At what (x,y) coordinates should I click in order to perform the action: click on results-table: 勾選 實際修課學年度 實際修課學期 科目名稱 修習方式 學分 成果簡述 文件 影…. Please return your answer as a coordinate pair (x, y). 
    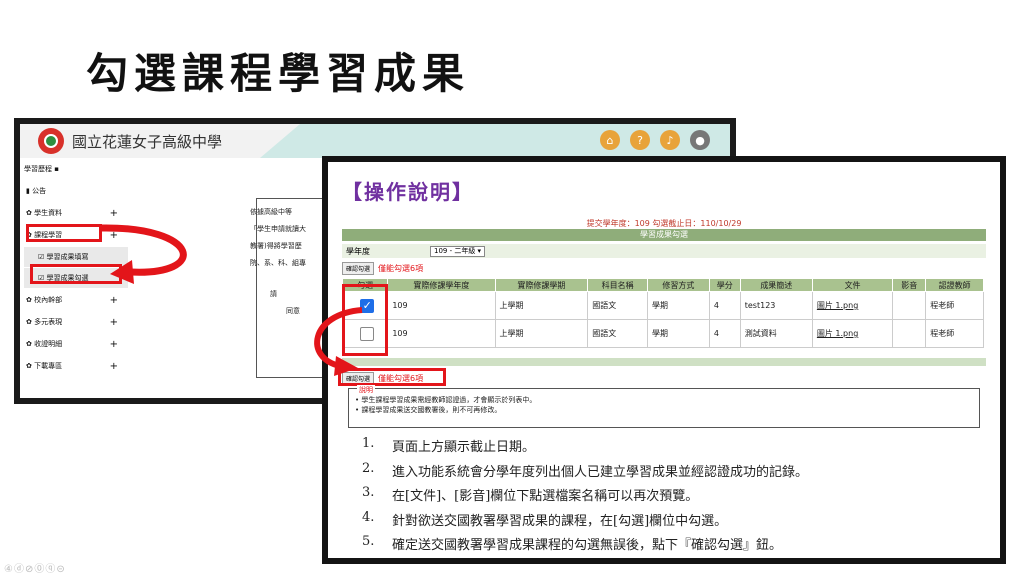
    Looking at the image, I should click on (662, 313).